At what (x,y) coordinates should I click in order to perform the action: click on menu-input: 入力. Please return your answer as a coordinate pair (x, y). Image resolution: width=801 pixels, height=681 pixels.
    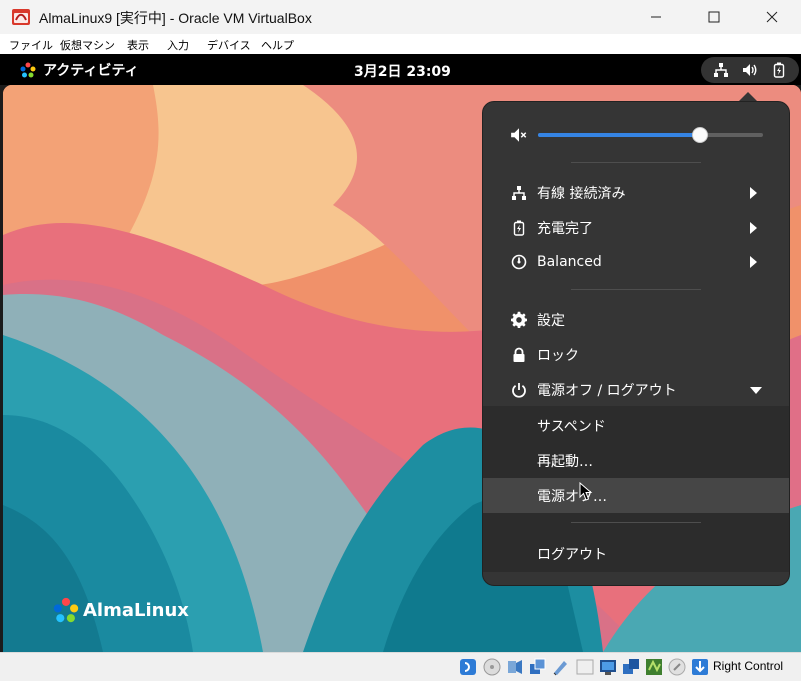
    Looking at the image, I should click on (178, 45).